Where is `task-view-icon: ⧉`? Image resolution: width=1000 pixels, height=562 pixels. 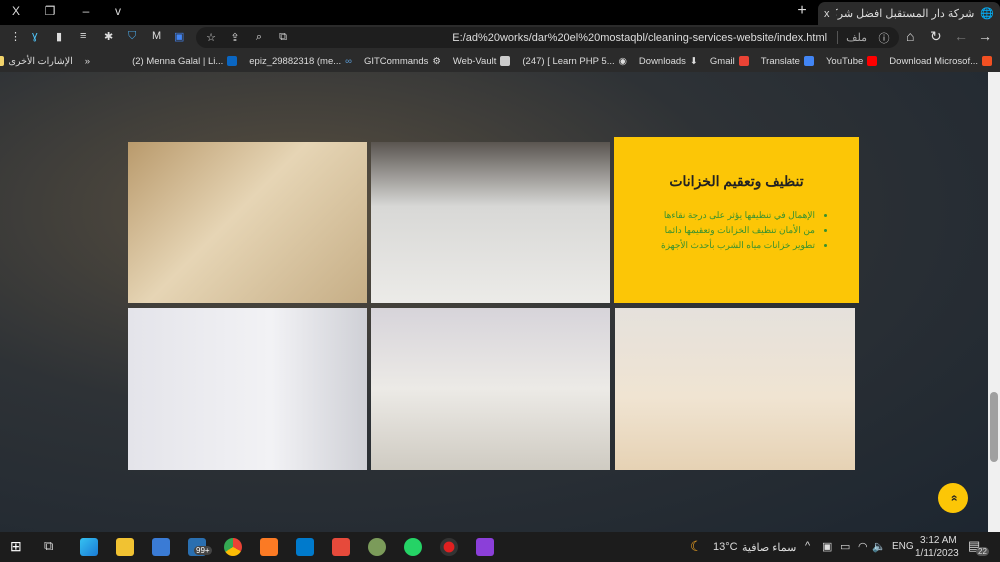
task-view-icon: ⧉ is located at coordinates (48, 546).